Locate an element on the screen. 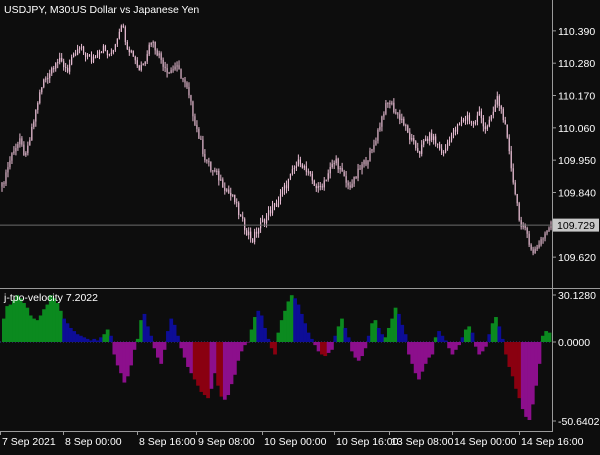  indicator-label: j-tpo-velocity 7.2022 is located at coordinates (50, 298).